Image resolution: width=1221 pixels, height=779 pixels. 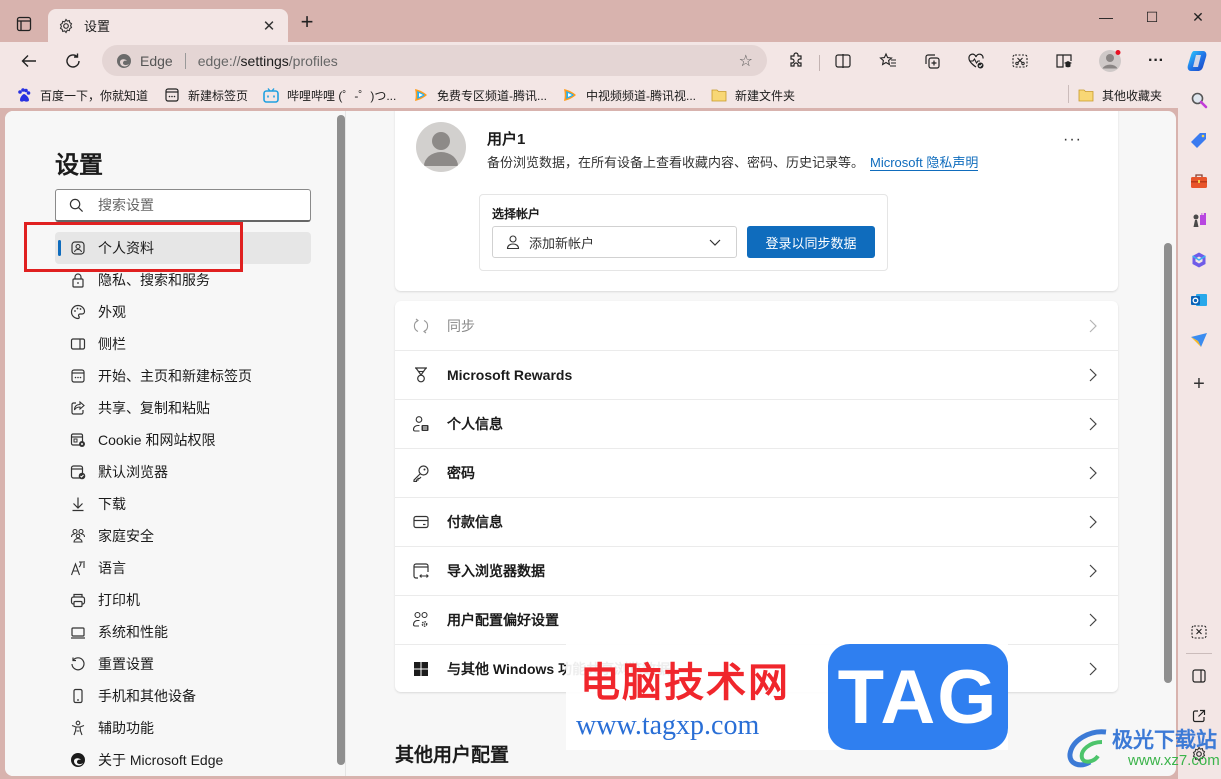 I want to click on privacy-statement-link: Microsoft 隐私声明, so click(x=924, y=163).